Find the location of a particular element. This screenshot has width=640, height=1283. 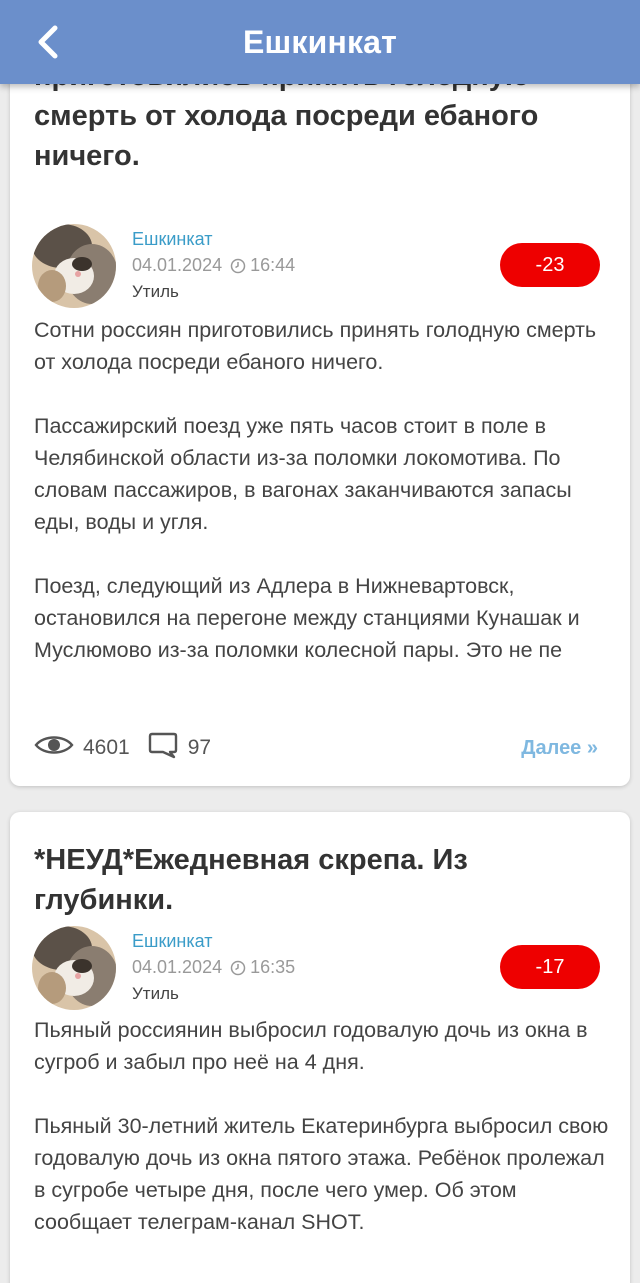

post-stats: 4601 97 Далее » is located at coordinates (316, 748).